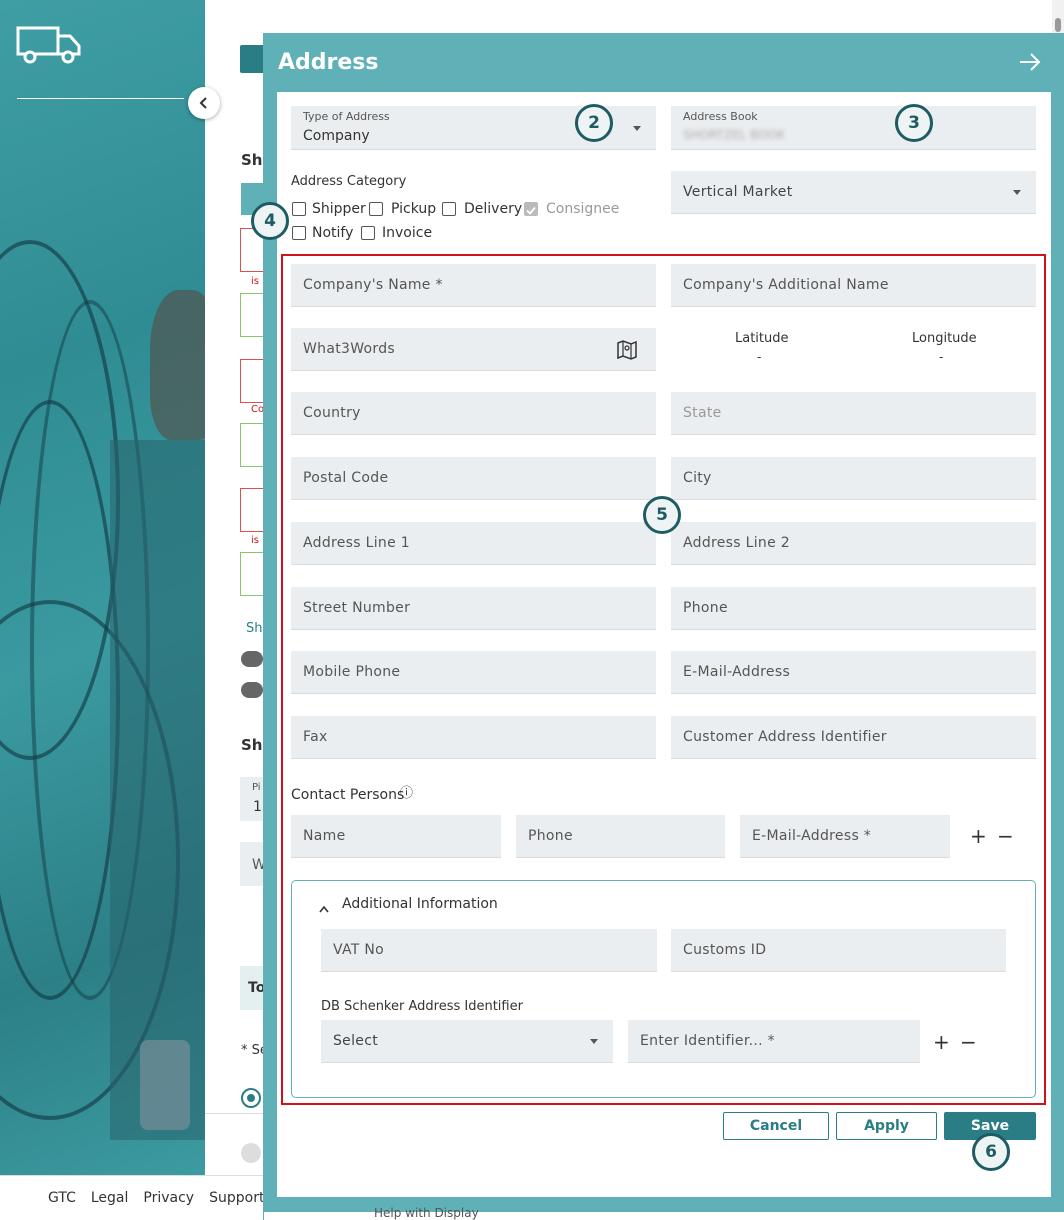 The width and height of the screenshot is (1064, 1220). I want to click on notify-label: Notify, so click(333, 233).